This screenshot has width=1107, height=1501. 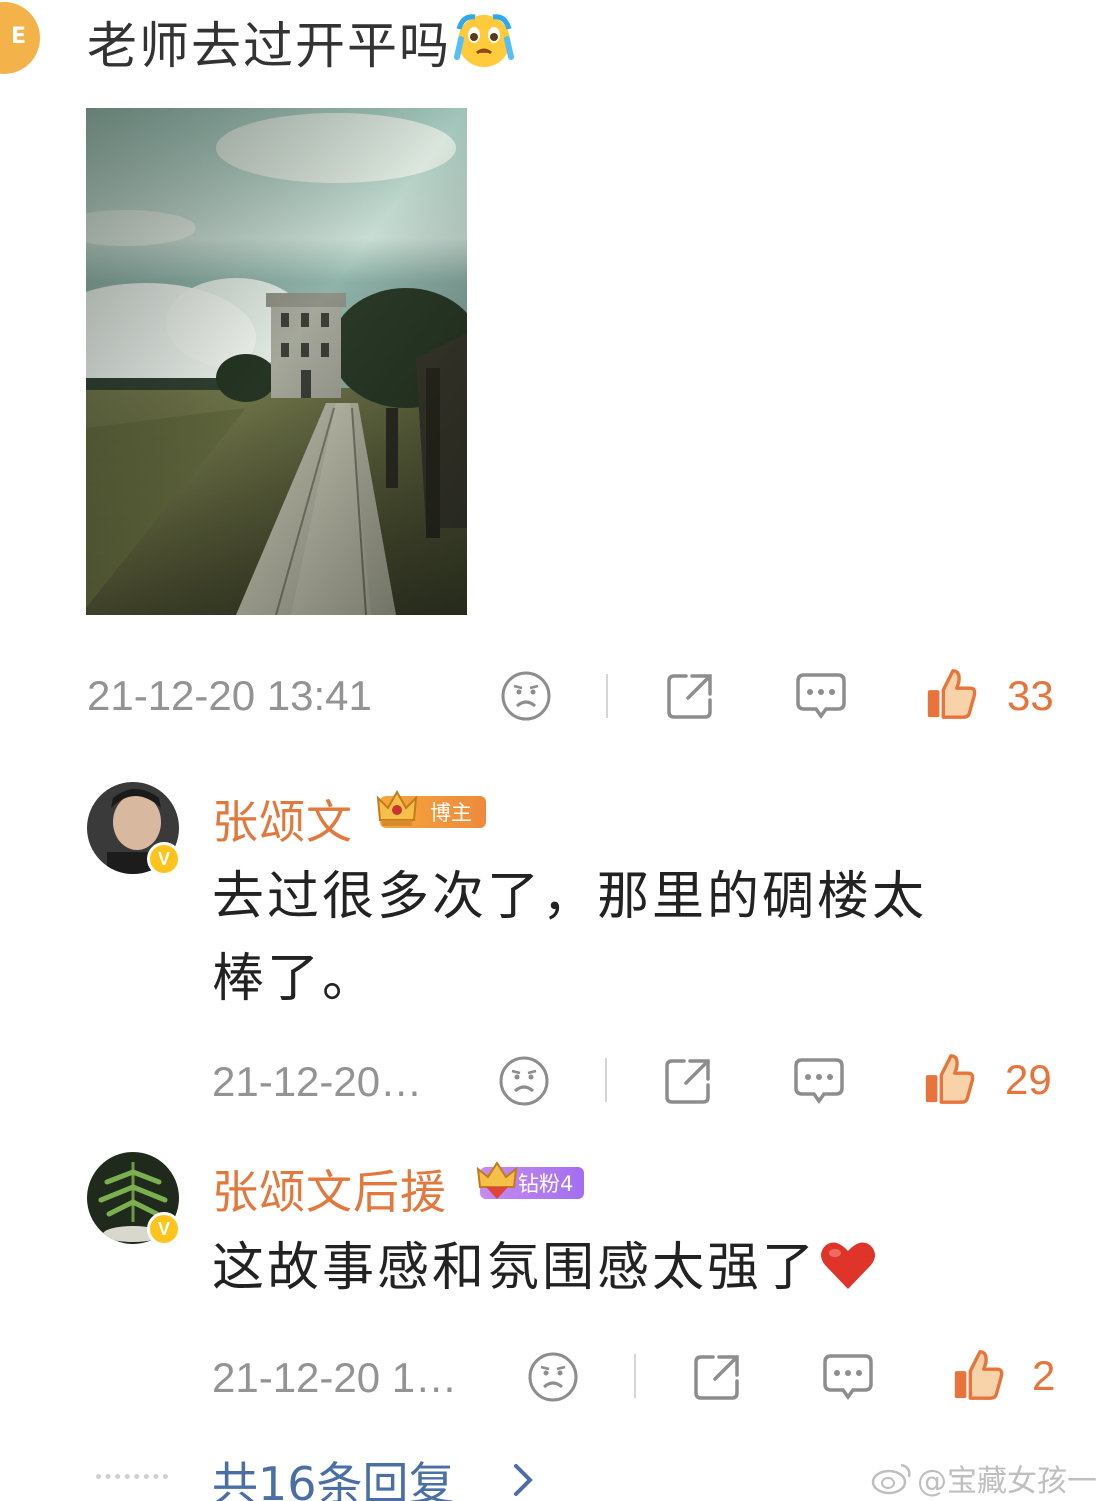 I want to click on reply-text-line: 这故事感和氛围感太强了, so click(x=515, y=1268).